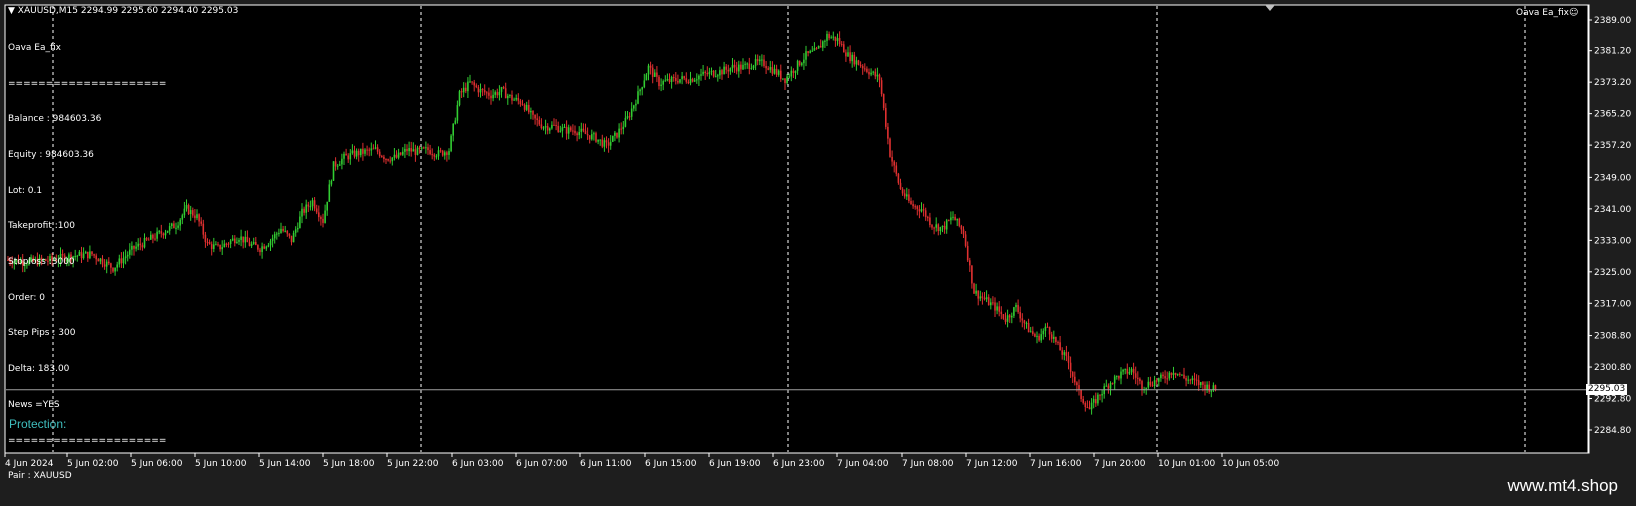 The height and width of the screenshot is (506, 1636). Describe the element at coordinates (606, 464) in the screenshot. I see `time-tick-label: 6 Jun 11:00` at that location.